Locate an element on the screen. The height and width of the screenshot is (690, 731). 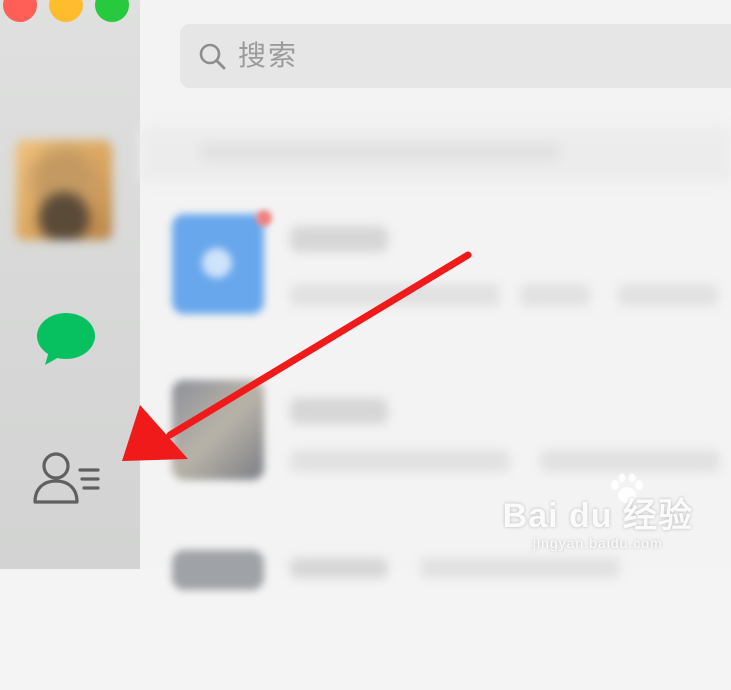
watermark-brand: Bai du 经验 is located at coordinates (597, 516).